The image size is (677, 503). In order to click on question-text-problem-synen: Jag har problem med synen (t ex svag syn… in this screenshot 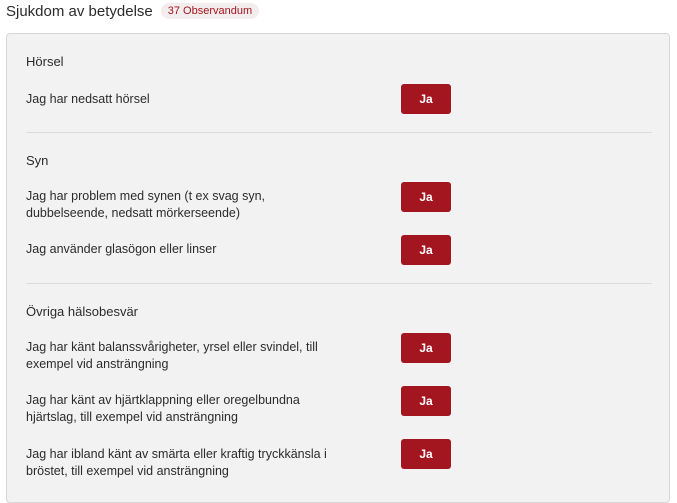, I will do `click(146, 204)`.